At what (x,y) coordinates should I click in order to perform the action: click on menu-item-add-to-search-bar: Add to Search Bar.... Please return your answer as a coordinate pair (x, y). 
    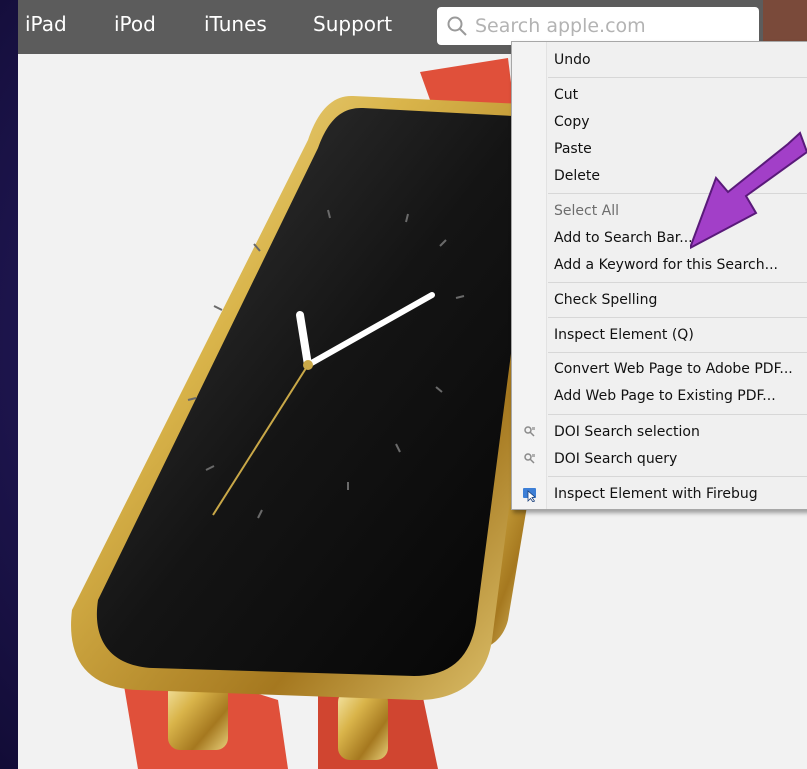
    Looking at the image, I should click on (623, 238).